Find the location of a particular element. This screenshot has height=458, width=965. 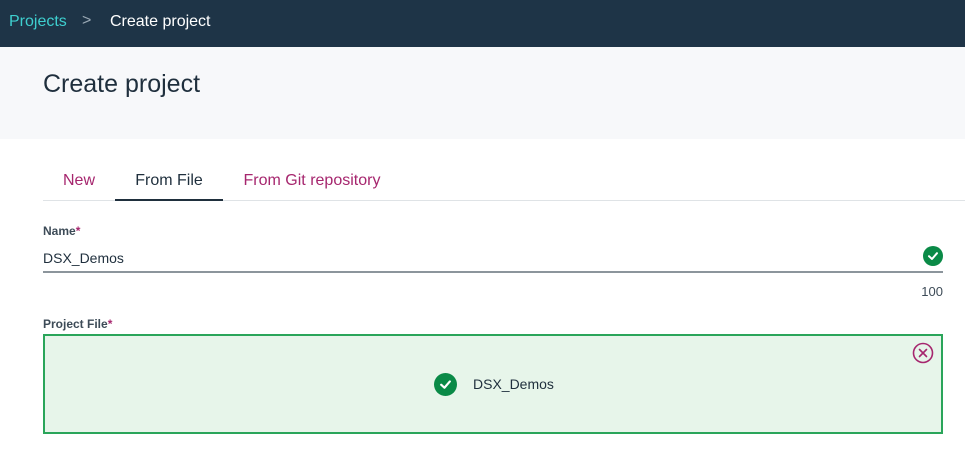

tab-new: New is located at coordinates (79, 181).